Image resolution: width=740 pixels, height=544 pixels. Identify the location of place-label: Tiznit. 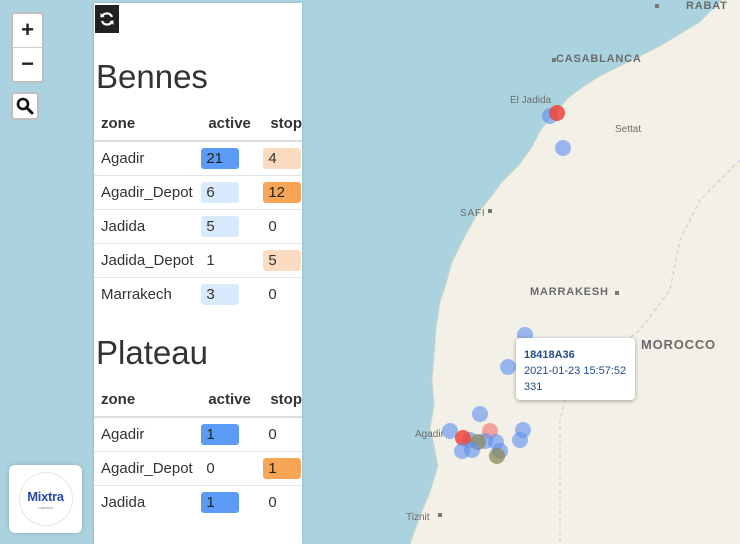
(418, 517).